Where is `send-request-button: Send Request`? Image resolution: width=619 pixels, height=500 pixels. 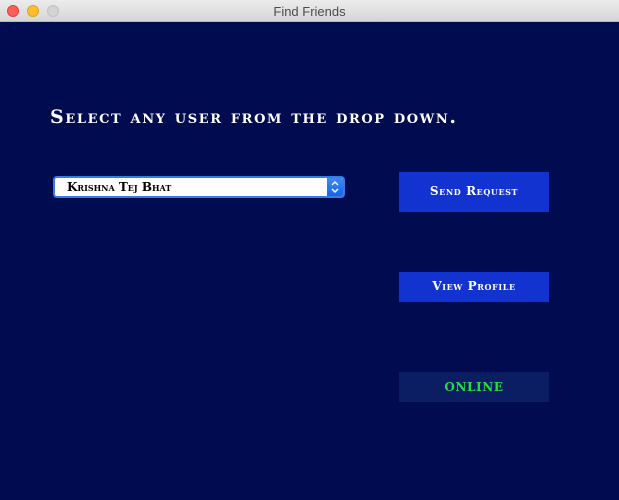
send-request-button: Send Request is located at coordinates (474, 192).